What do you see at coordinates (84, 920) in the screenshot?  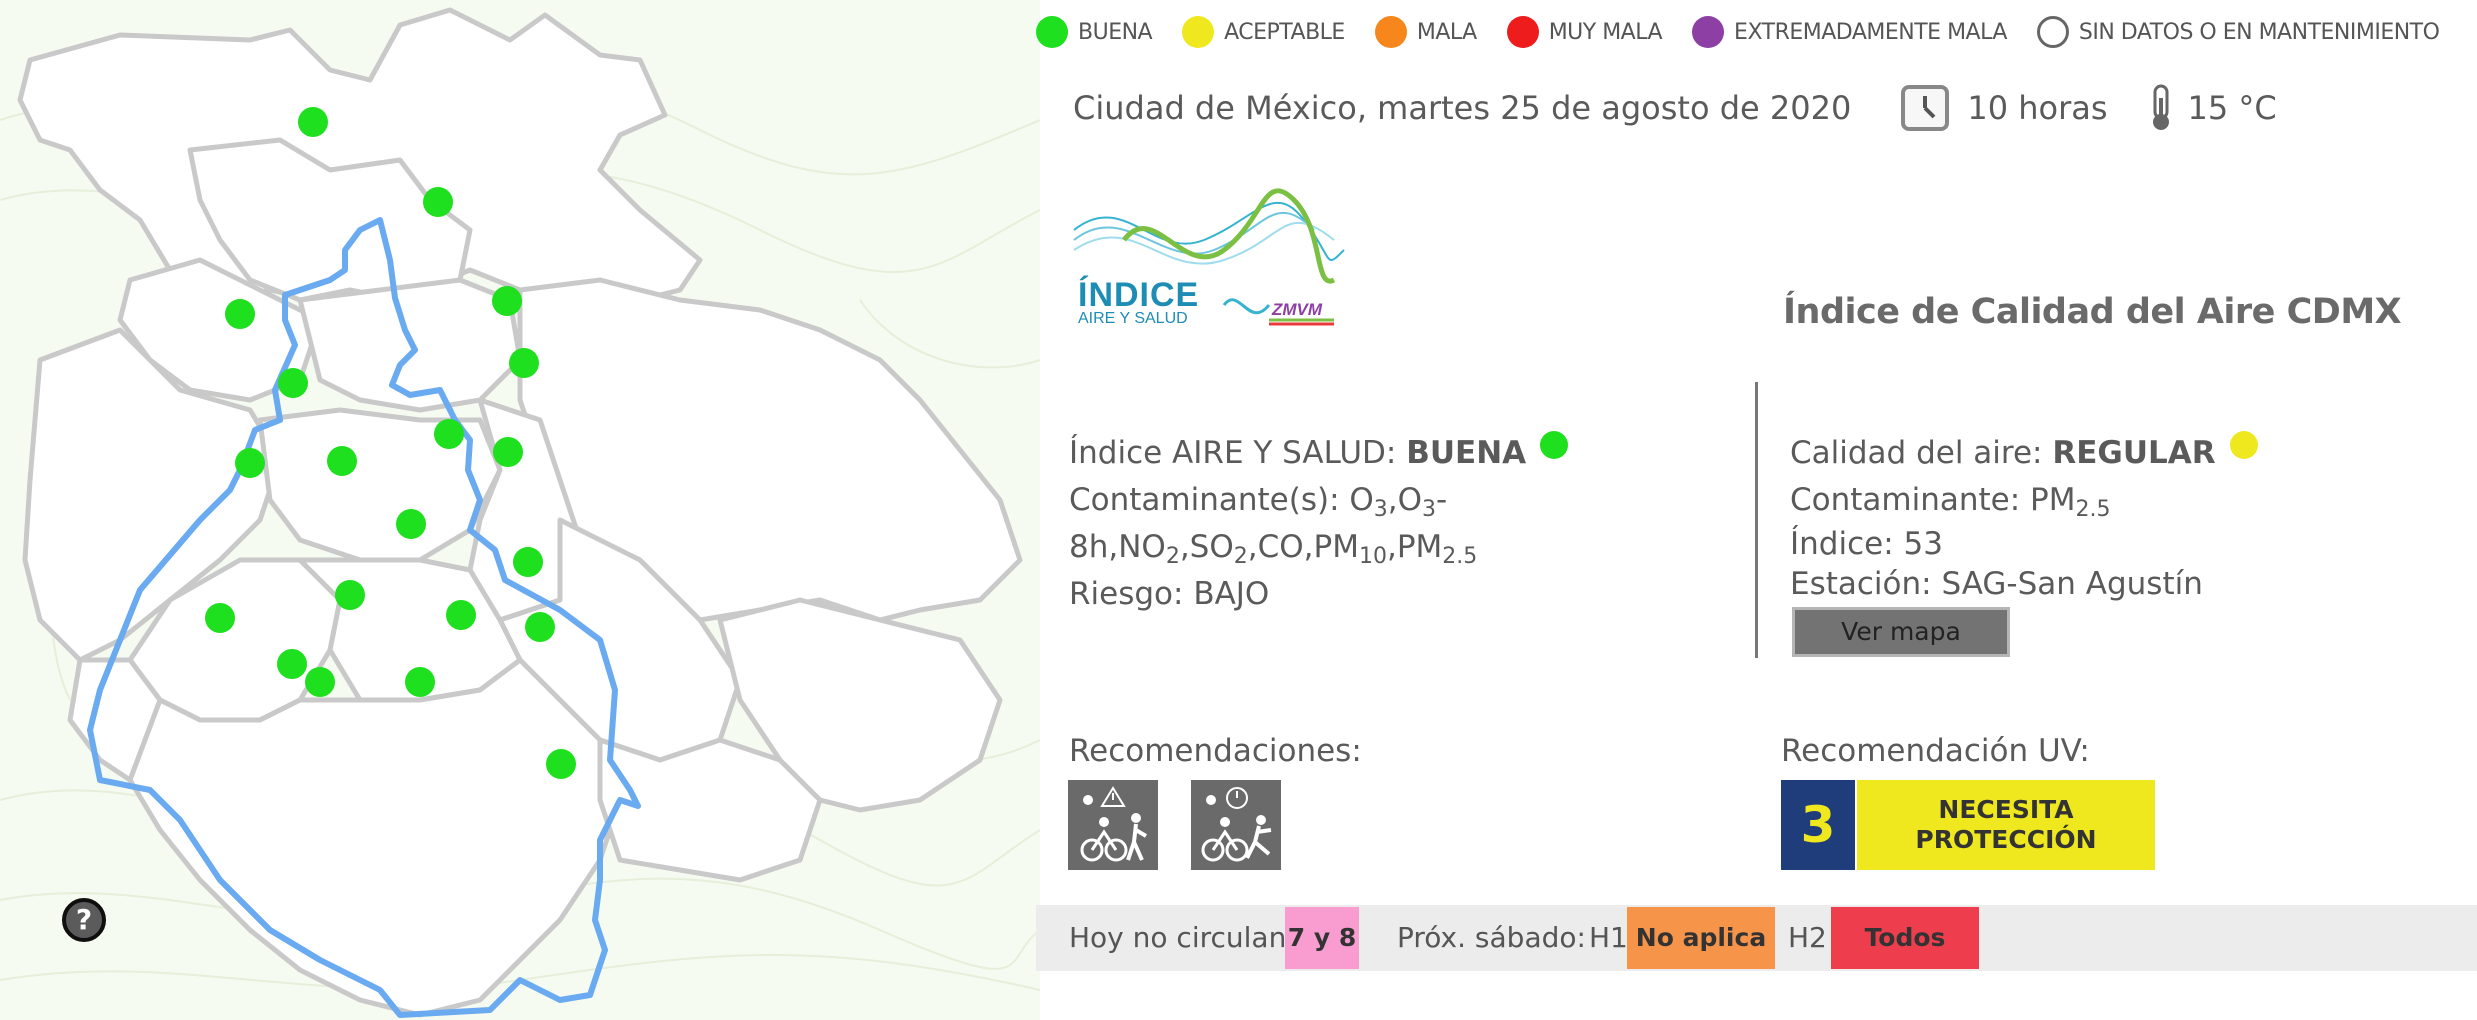 I see `help-button: ?` at bounding box center [84, 920].